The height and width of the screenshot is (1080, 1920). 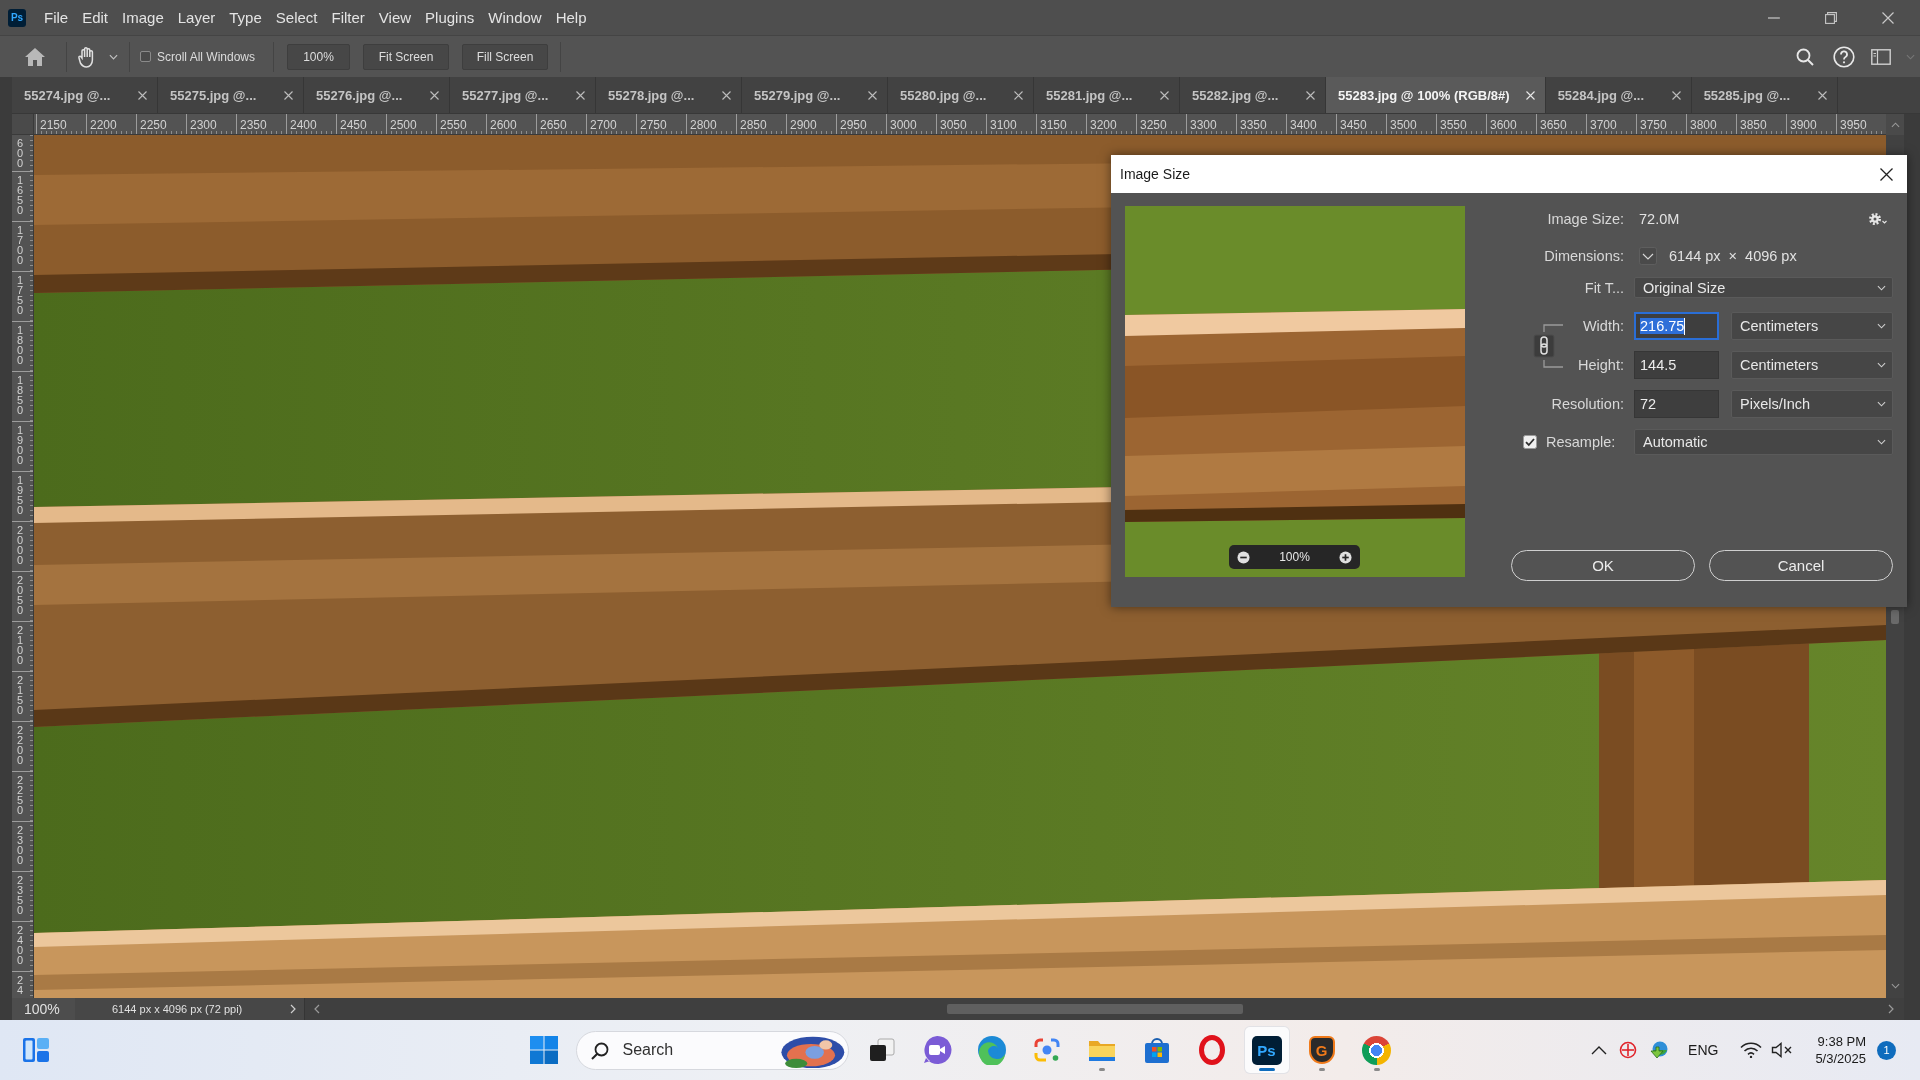 What do you see at coordinates (206, 56) in the screenshot?
I see `checkbox-label: Scroll All Windows` at bounding box center [206, 56].